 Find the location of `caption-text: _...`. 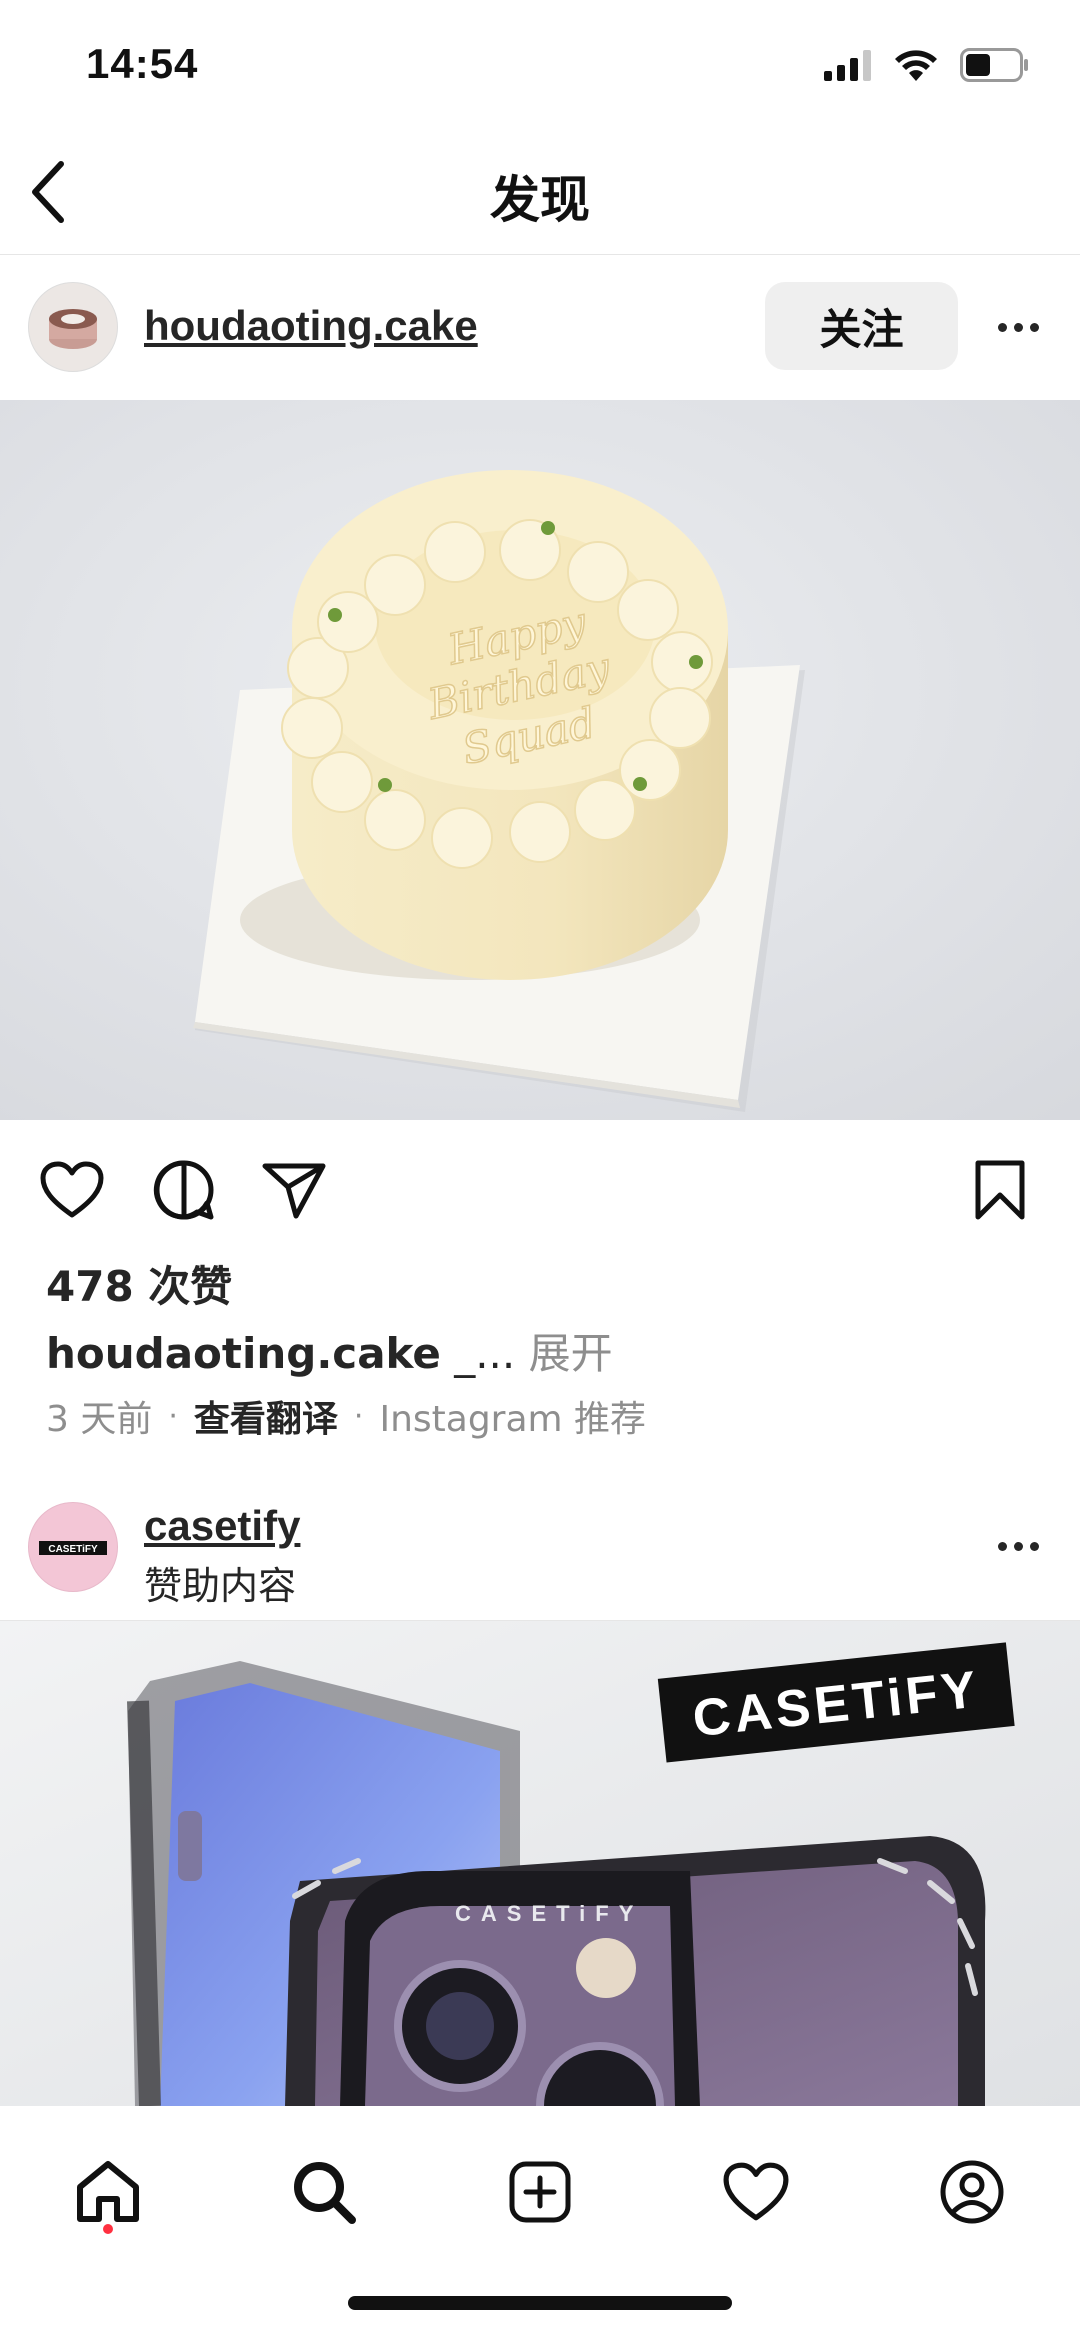

caption-text: _... is located at coordinates (478, 1353).